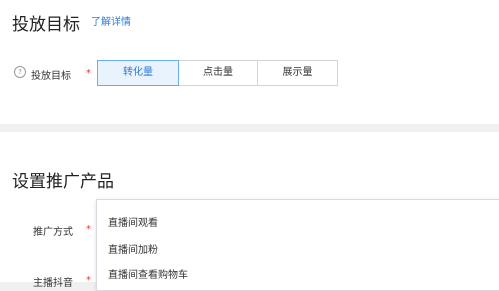 Image resolution: width=499 pixels, height=291 pixels. I want to click on goal-section-title: 投放目标, so click(46, 25).